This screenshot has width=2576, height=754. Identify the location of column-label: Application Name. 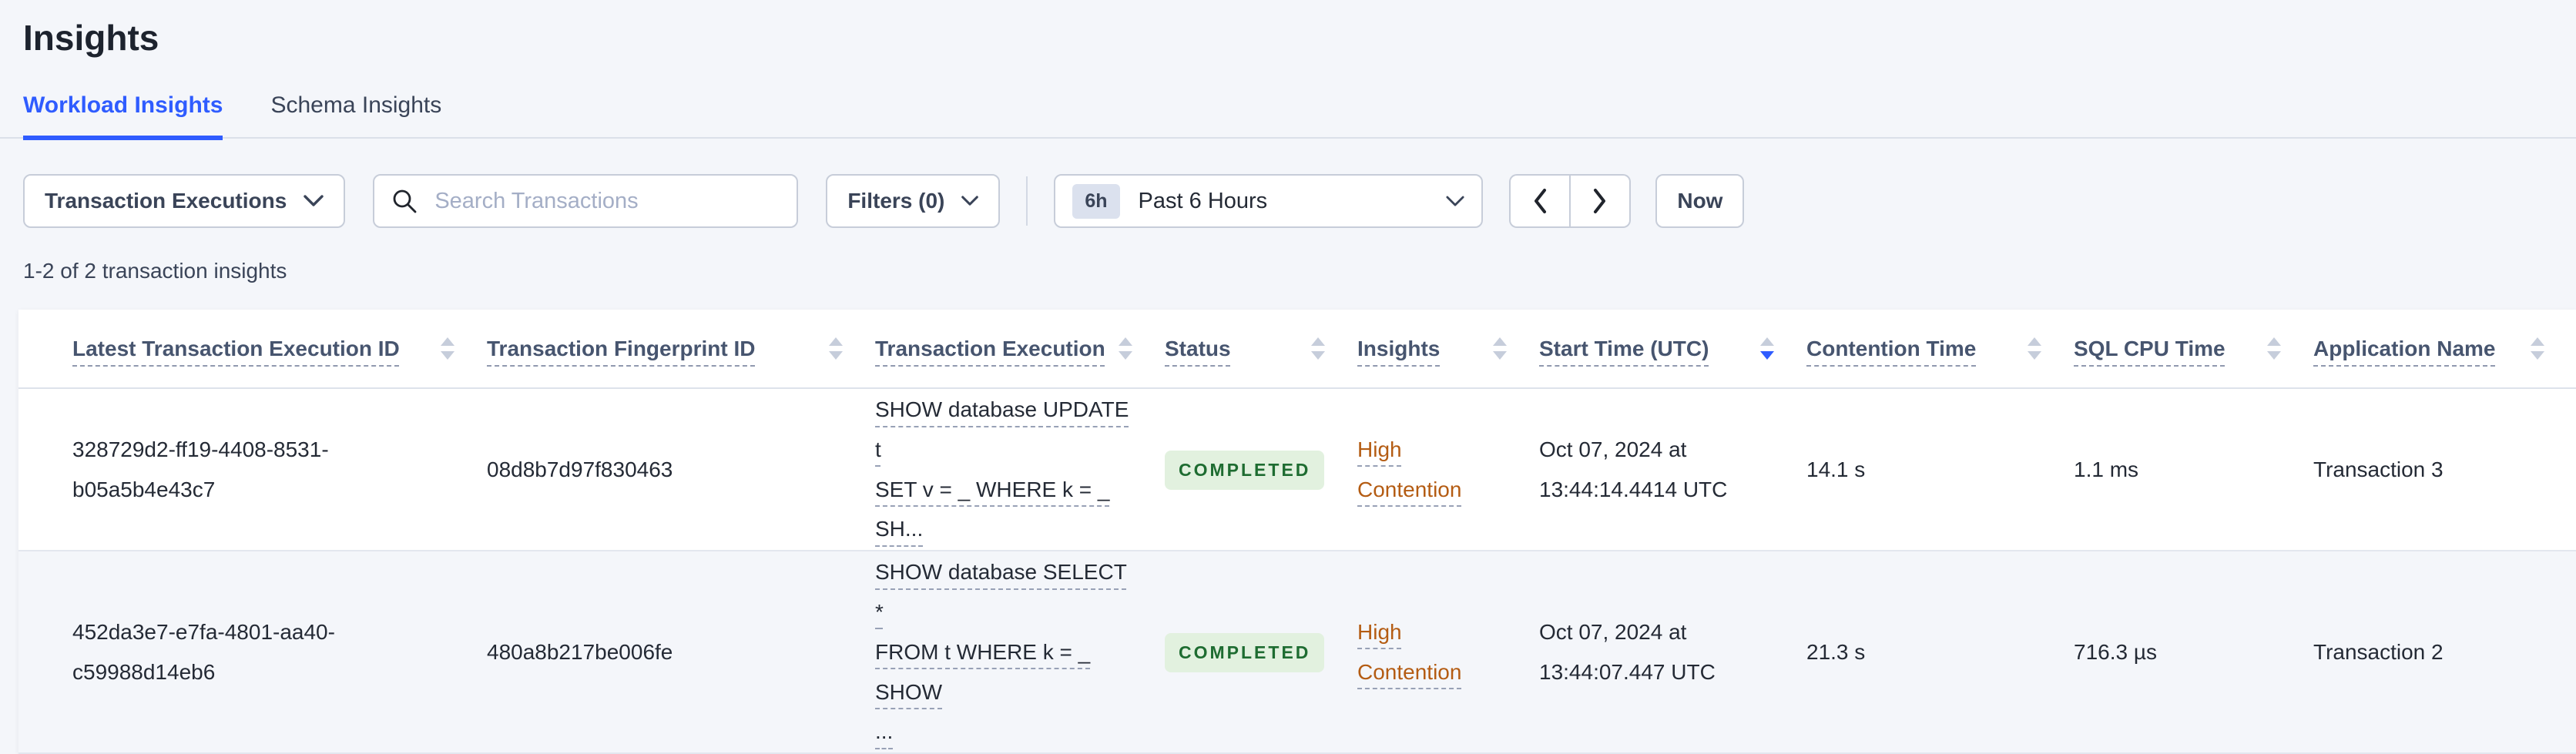
(2404, 348).